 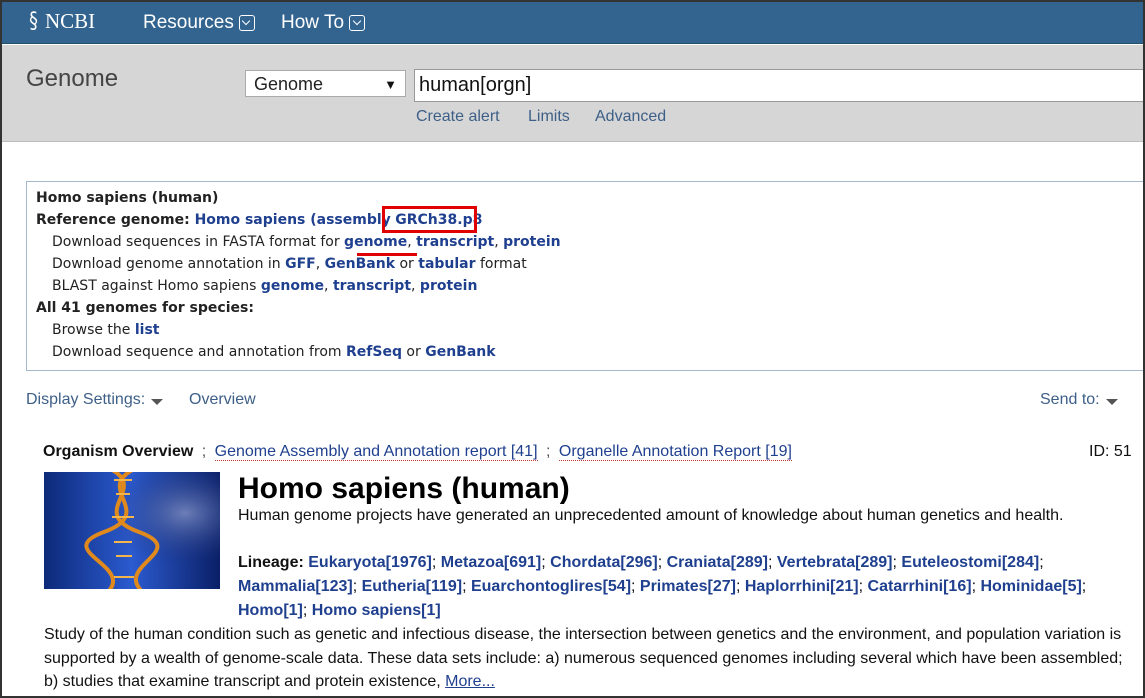 I want to click on dropdown-arrow-icon: ▼, so click(x=390, y=84).